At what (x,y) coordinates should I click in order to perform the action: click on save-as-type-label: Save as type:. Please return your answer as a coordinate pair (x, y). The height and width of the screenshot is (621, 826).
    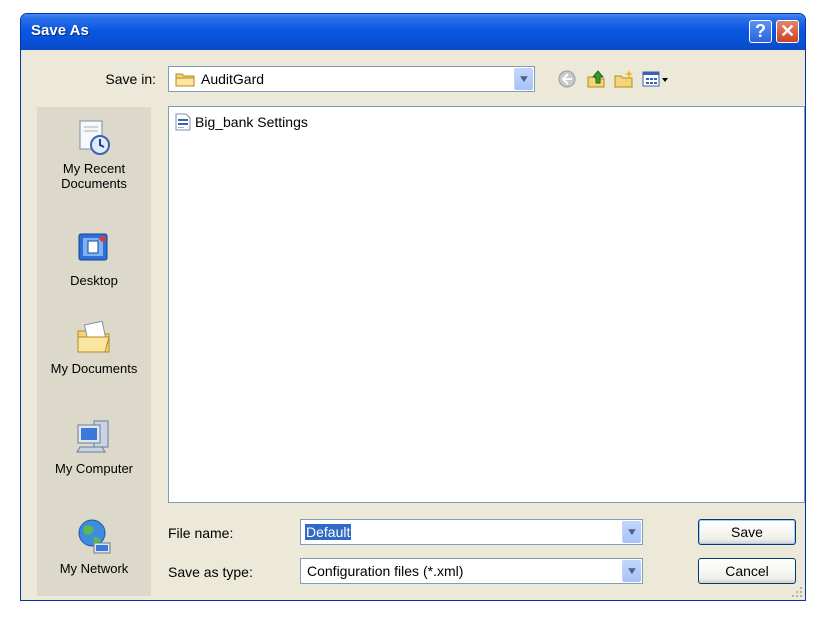
    Looking at the image, I should click on (210, 572).